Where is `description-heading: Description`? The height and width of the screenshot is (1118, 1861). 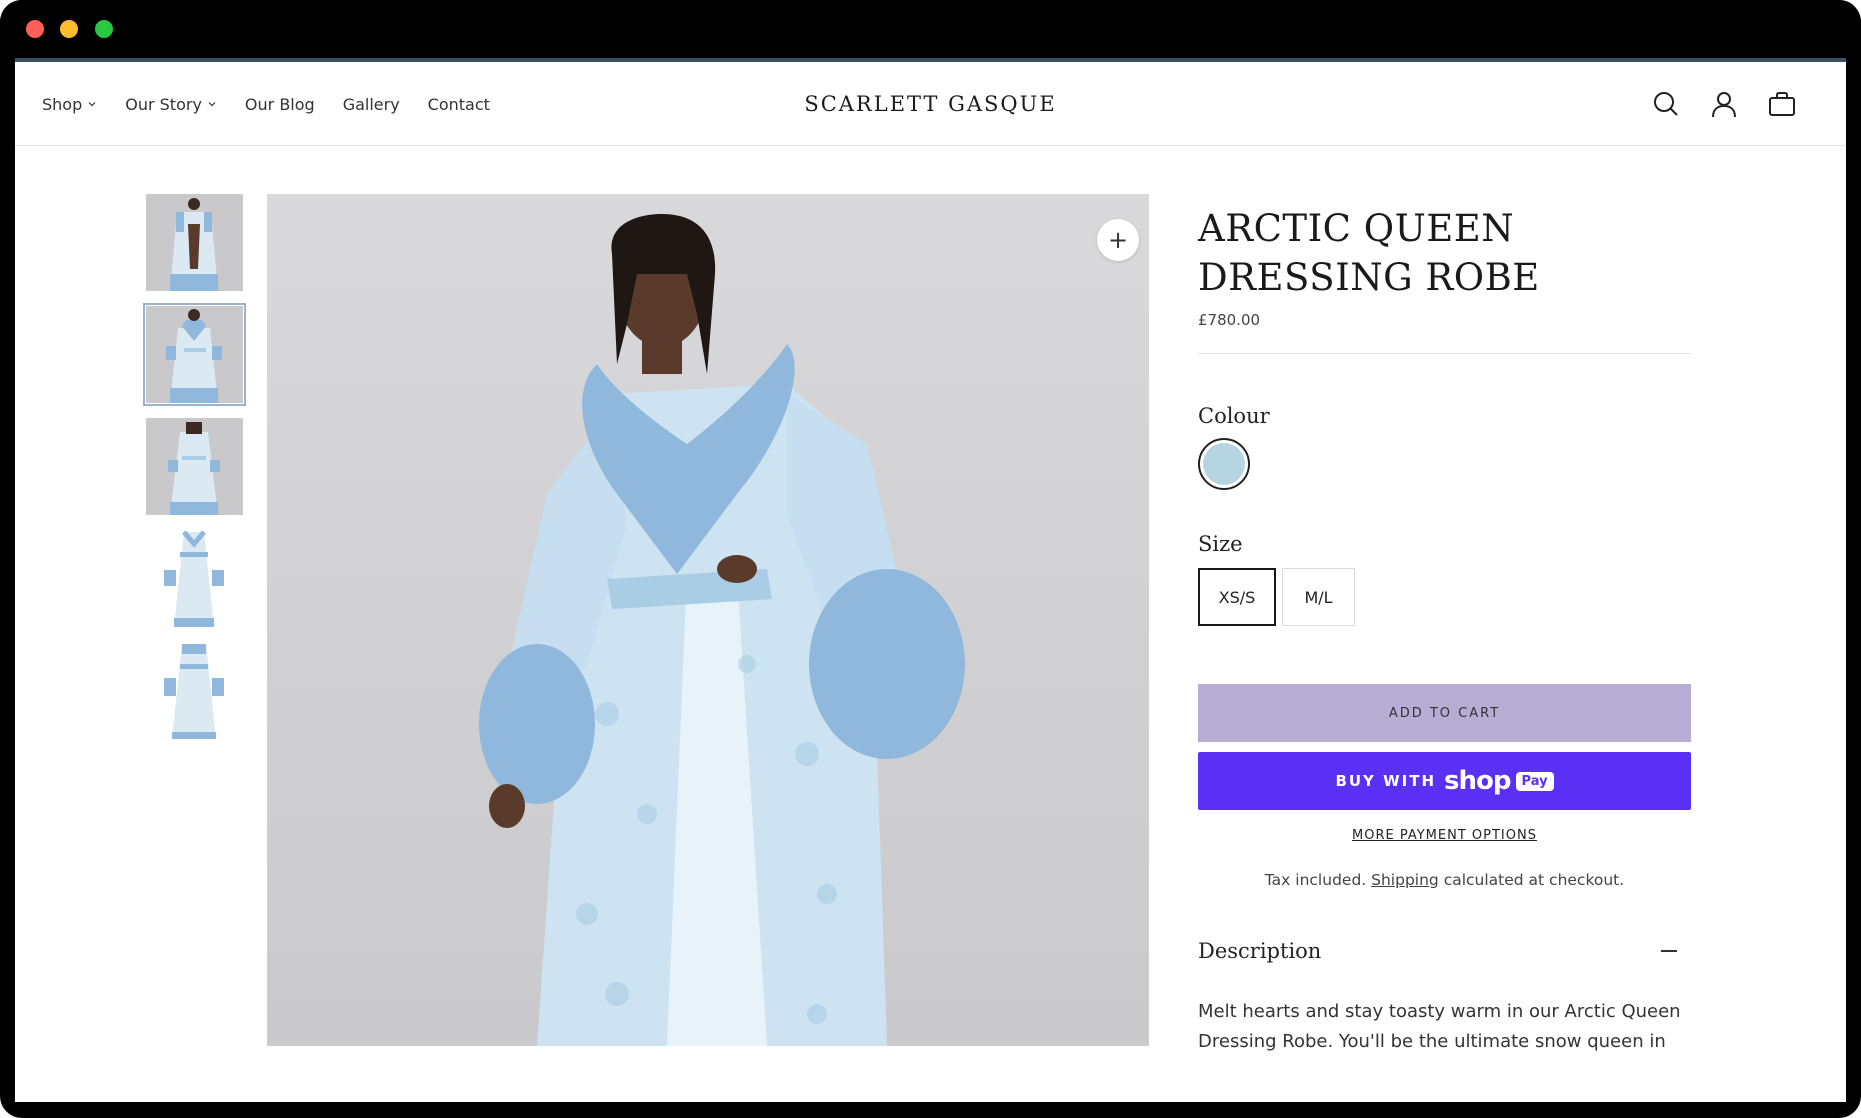
description-heading: Description is located at coordinates (1260, 951).